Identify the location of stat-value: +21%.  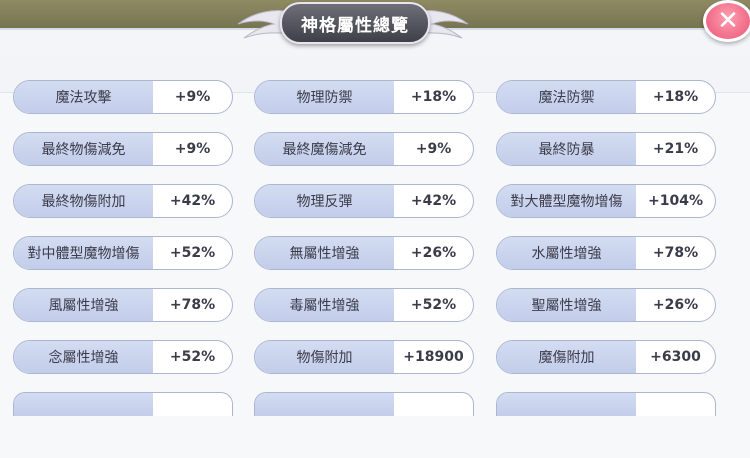
(675, 149).